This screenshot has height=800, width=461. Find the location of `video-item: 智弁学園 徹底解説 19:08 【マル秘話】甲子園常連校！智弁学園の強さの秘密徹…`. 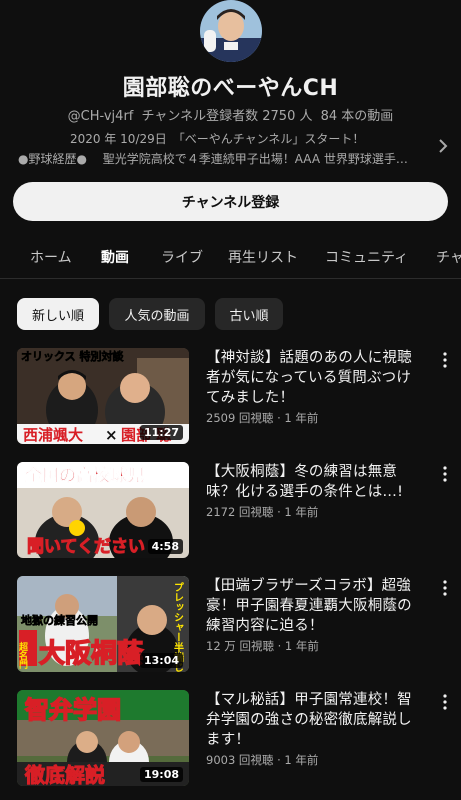

video-item: 智弁学園 徹底解説 19:08 【マル秘話】甲子園常連校！智弁学園の強さの秘密徹… is located at coordinates (237, 740).